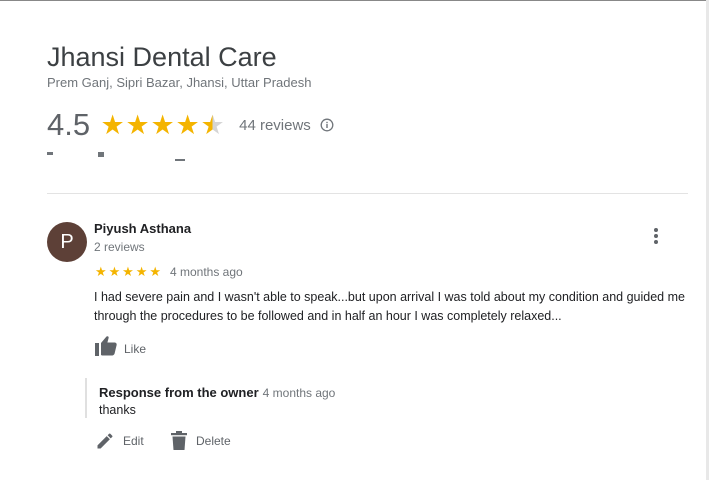 This screenshot has height=480, width=709. Describe the element at coordinates (142, 228) in the screenshot. I see `reviewer-name: Piyush Asthana` at that location.